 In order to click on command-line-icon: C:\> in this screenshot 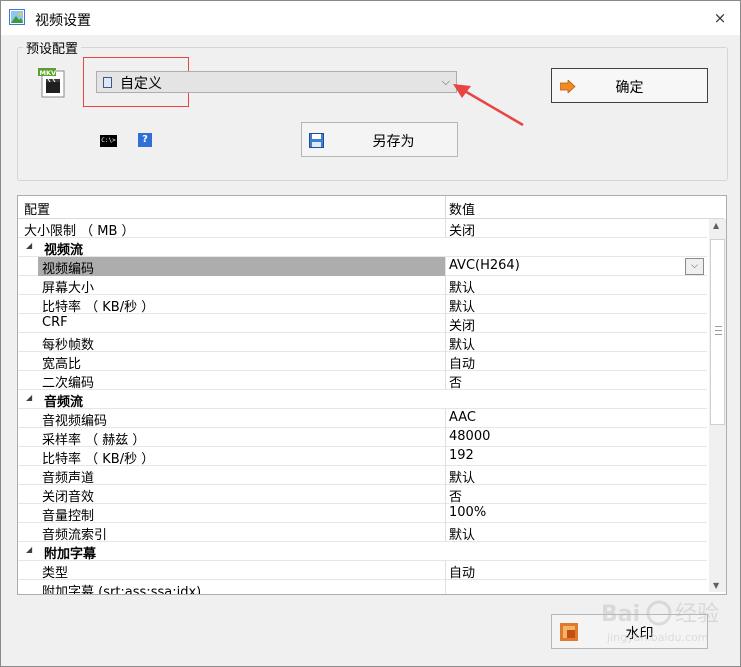, I will do `click(108, 141)`.